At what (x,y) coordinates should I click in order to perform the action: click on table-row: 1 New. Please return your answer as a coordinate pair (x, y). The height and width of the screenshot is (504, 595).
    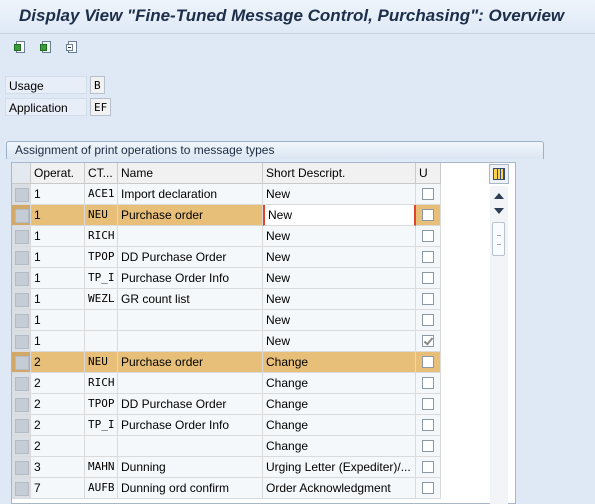
    Looking at the image, I should click on (226, 320).